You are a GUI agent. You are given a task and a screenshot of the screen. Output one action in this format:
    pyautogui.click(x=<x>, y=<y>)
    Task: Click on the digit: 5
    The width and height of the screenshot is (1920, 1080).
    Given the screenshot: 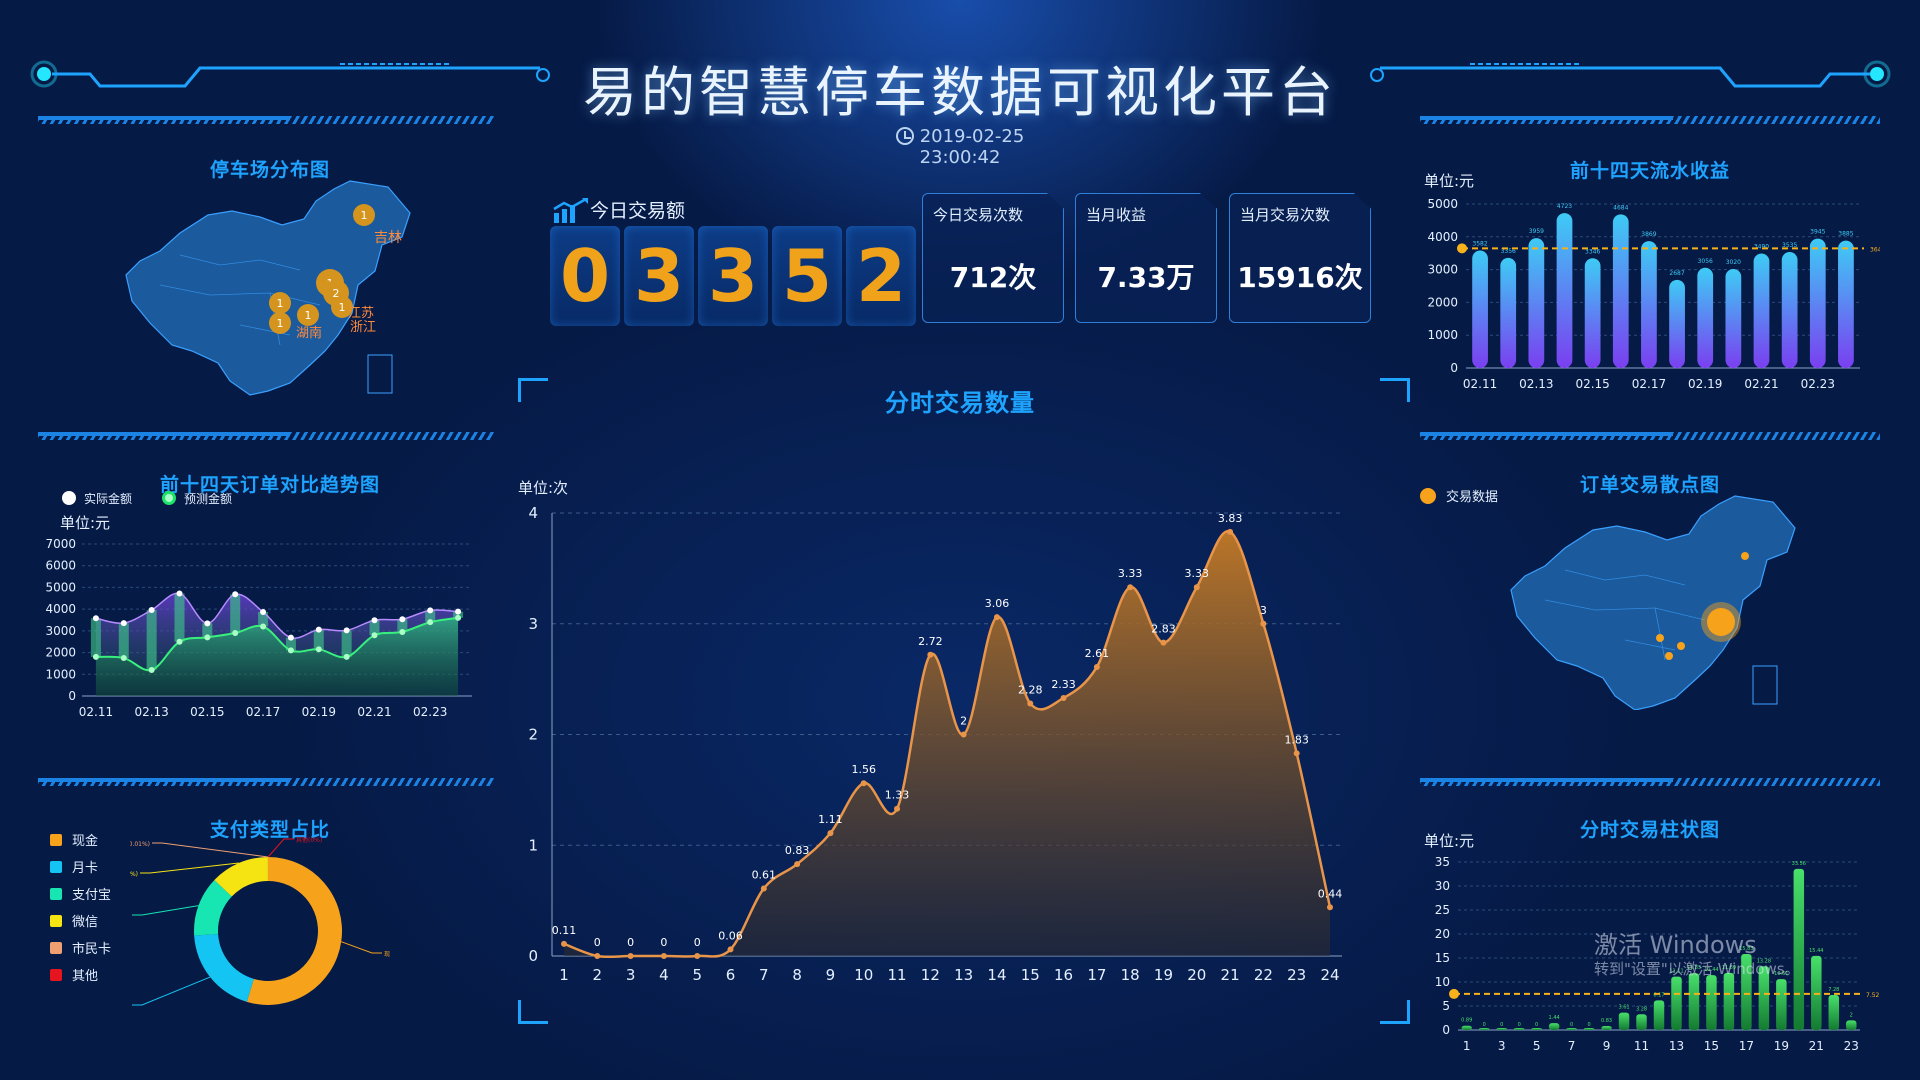 What is the action you would take?
    pyautogui.click(x=807, y=276)
    